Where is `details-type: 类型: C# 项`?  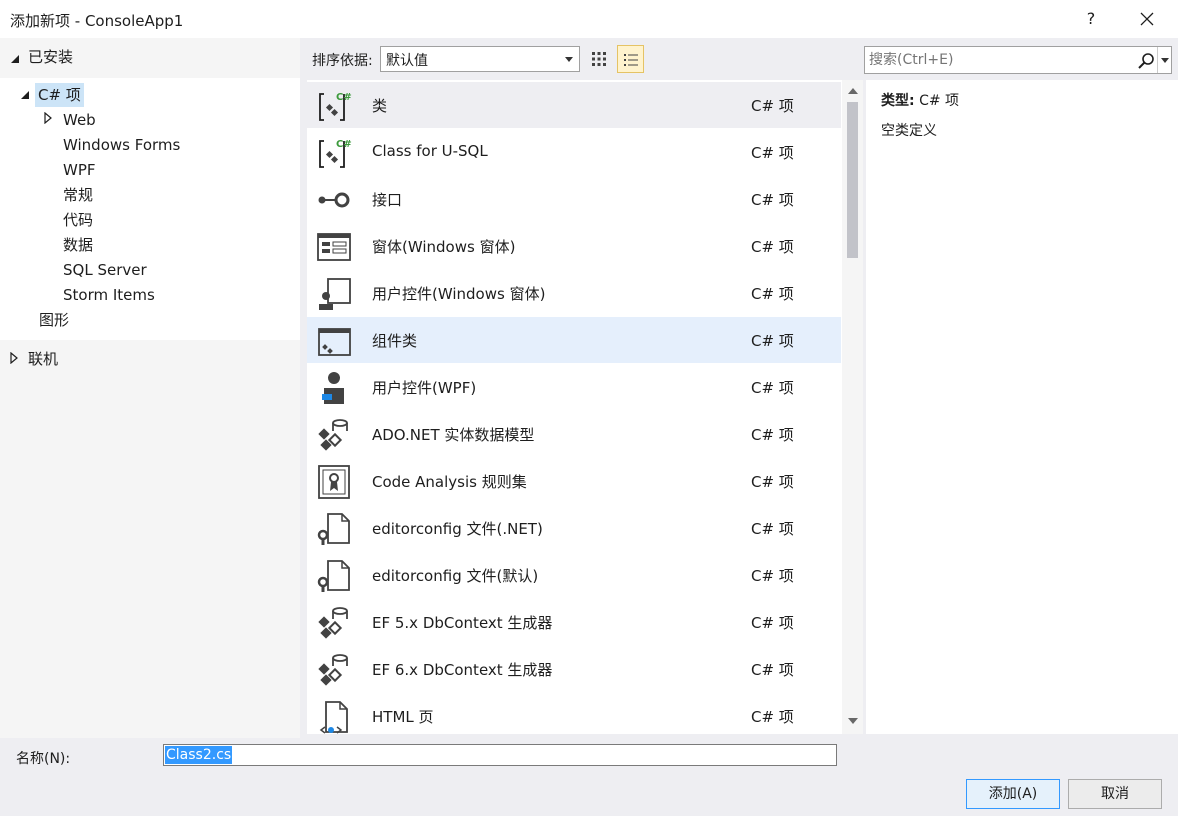 details-type: 类型: C# 项 is located at coordinates (920, 100).